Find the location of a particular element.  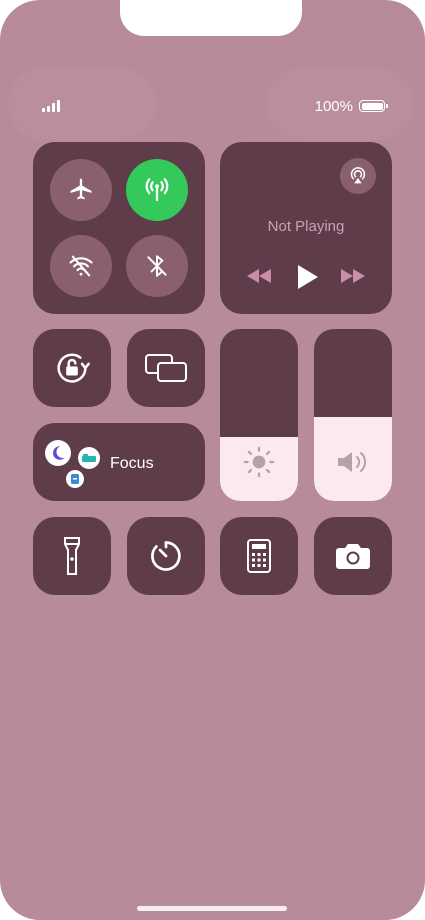

camera-button is located at coordinates (353, 556).